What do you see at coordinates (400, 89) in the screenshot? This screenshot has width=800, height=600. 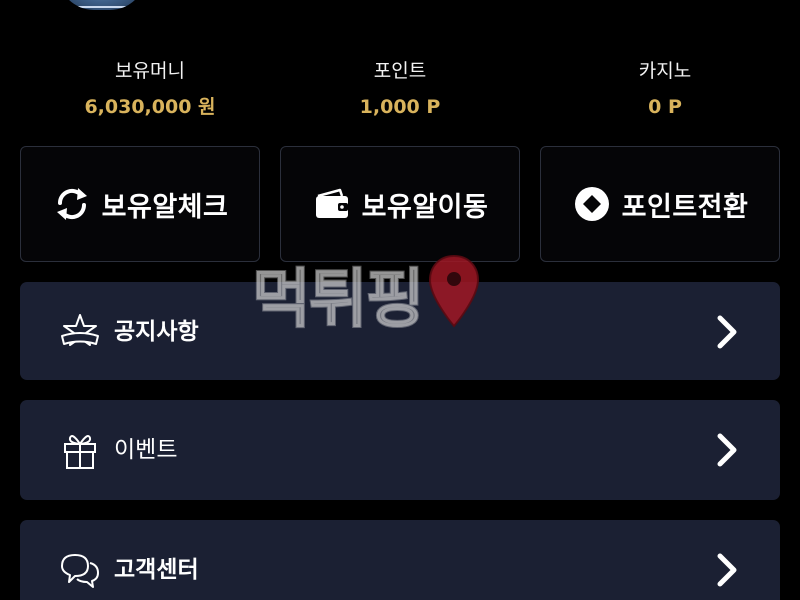 I see `balance-point: 포인트 1,000 P` at bounding box center [400, 89].